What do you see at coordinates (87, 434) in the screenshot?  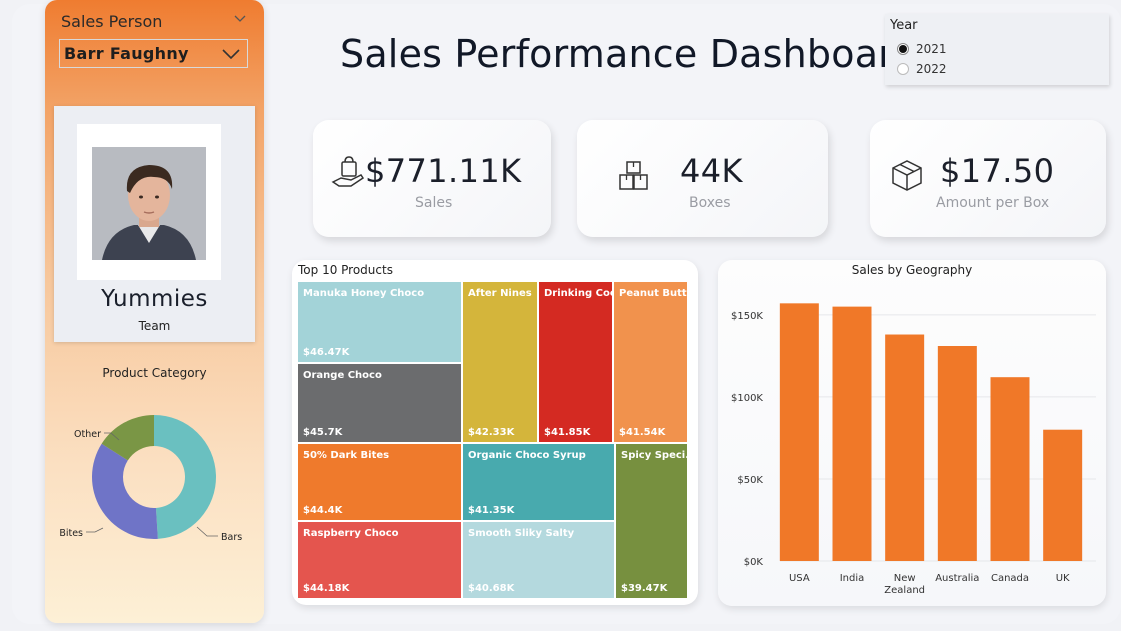 I see `donut-label-other: Other` at bounding box center [87, 434].